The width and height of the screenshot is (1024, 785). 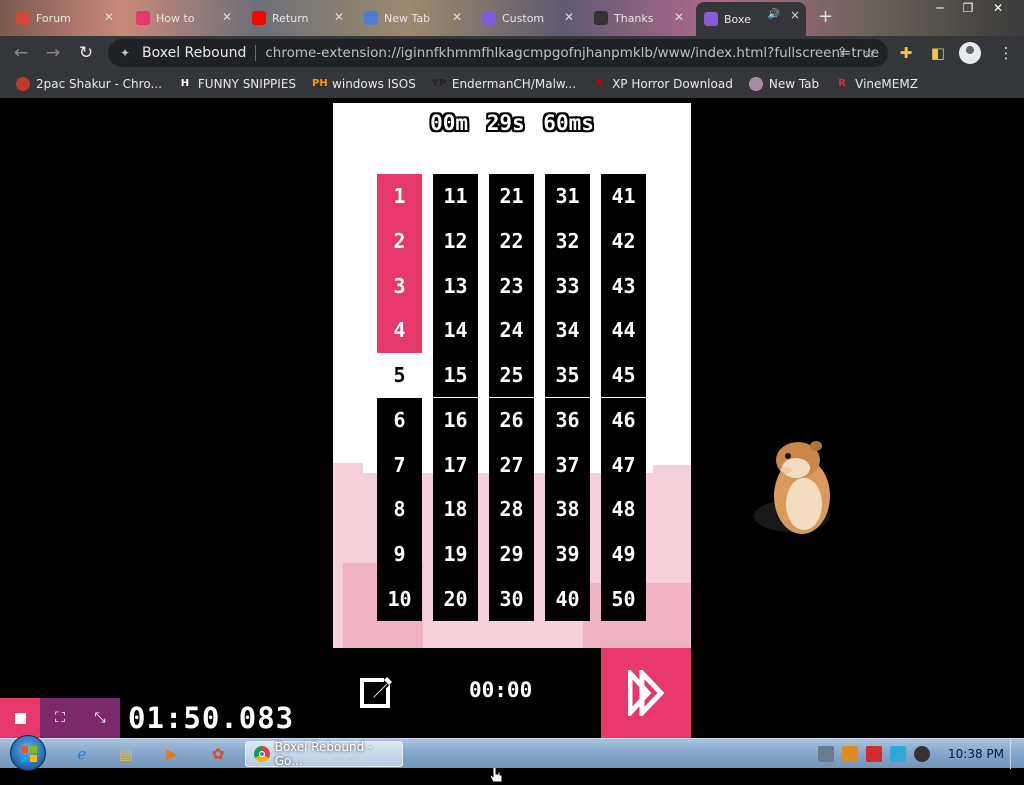 I want to click on level-button: 50, so click(x=623, y=598).